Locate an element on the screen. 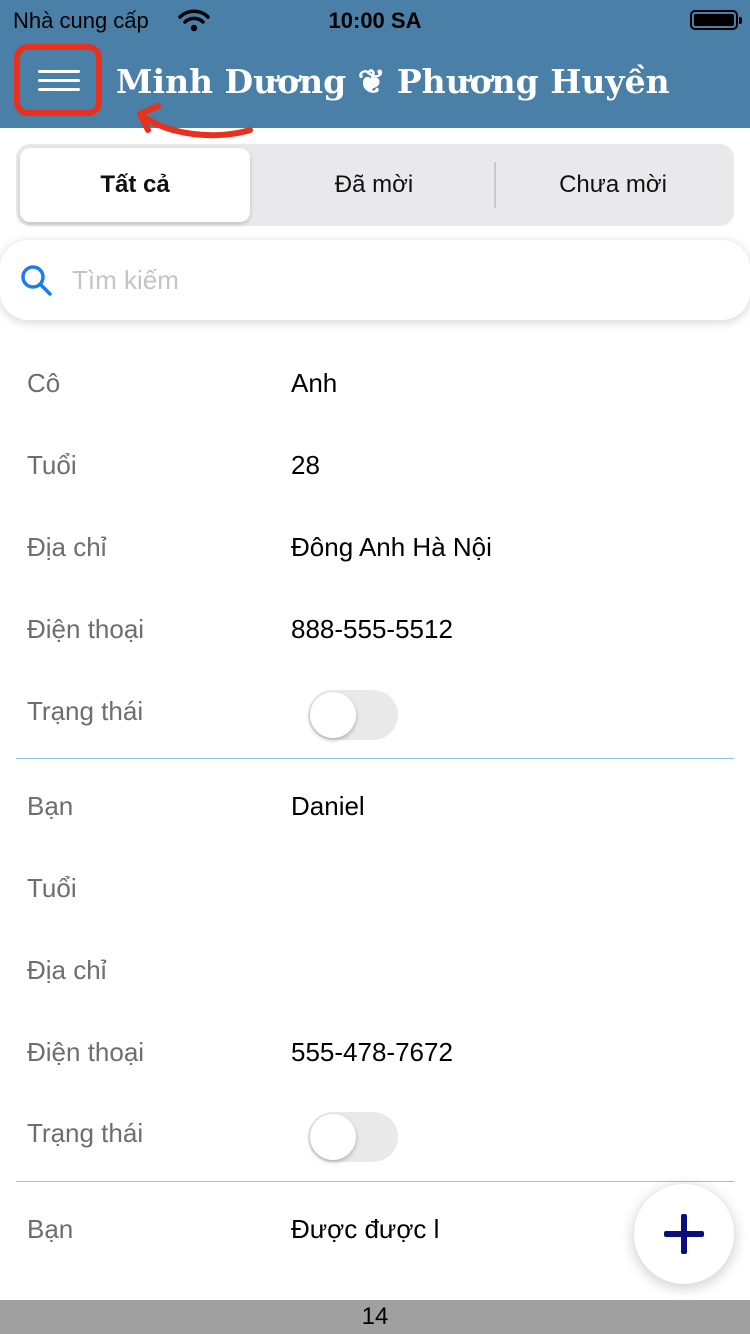 Image resolution: width=750 pixels, height=1334 pixels. page-number-bar: 14 is located at coordinates (375, 1317).